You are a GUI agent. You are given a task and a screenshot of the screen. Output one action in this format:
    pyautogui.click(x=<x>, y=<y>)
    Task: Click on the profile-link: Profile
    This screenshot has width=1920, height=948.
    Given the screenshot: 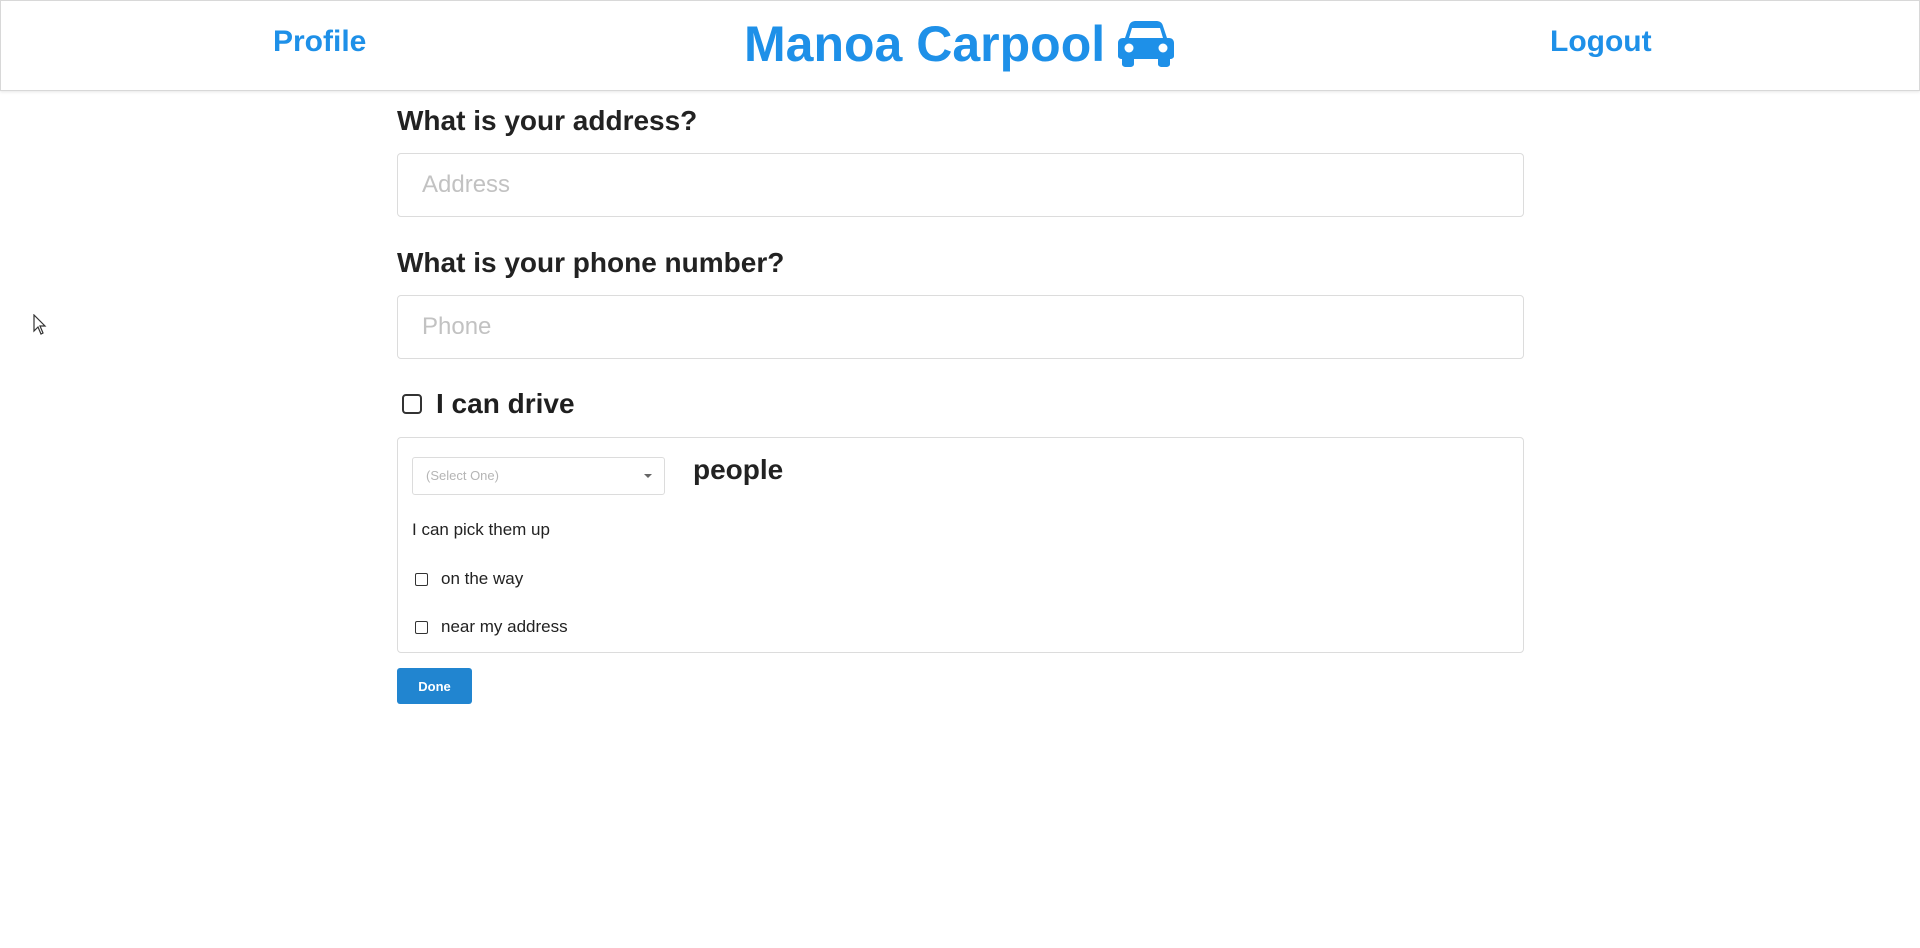 What is the action you would take?
    pyautogui.click(x=319, y=42)
    